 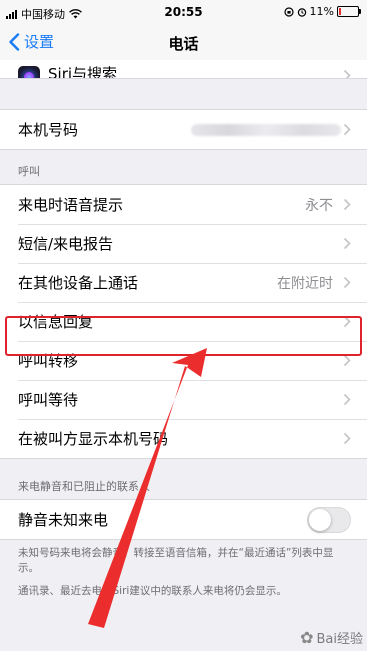 I want to click on silence-group: 静音未知来电, so click(x=183, y=519).